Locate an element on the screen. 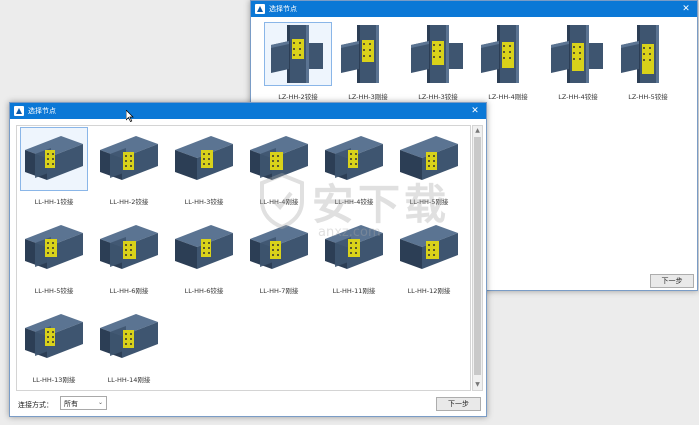 This screenshot has width=699, height=425. front-node-tile: LL-HH-4铰接 is located at coordinates (354, 167).